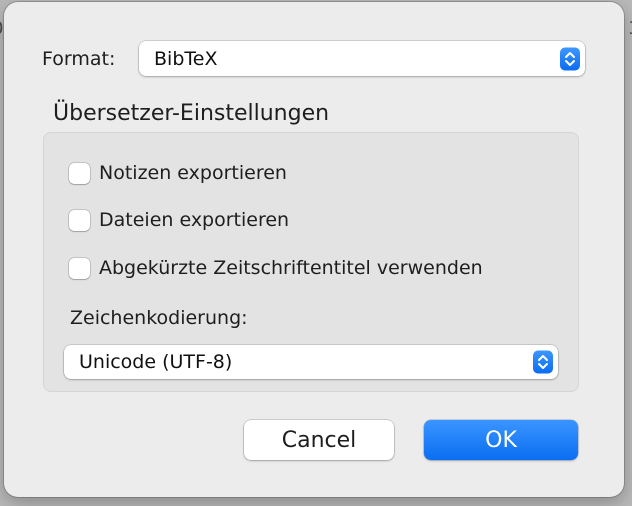  What do you see at coordinates (156, 362) in the screenshot?
I see `encoding-selected-value: Unicode (UTF-8)` at bounding box center [156, 362].